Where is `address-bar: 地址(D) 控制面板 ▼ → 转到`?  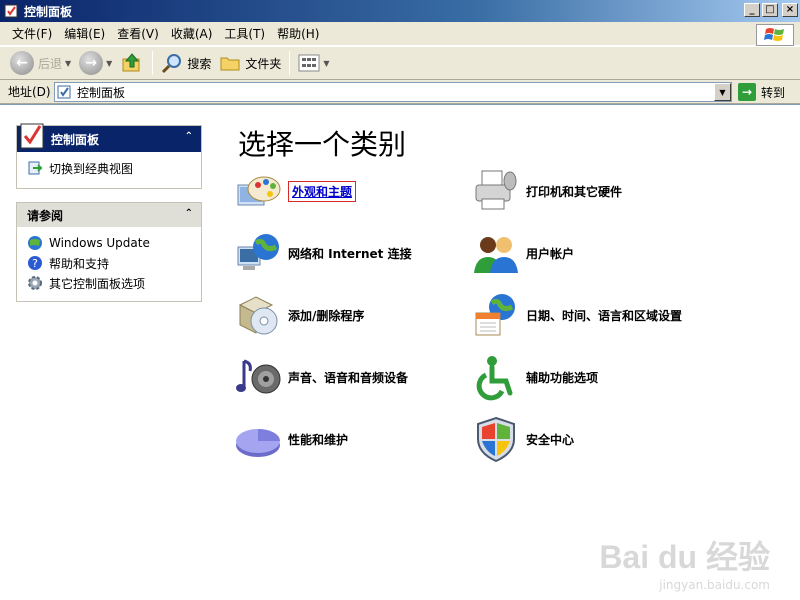
address-bar: 地址(D) 控制面板 ▼ → 转到 is located at coordinates (400, 92).